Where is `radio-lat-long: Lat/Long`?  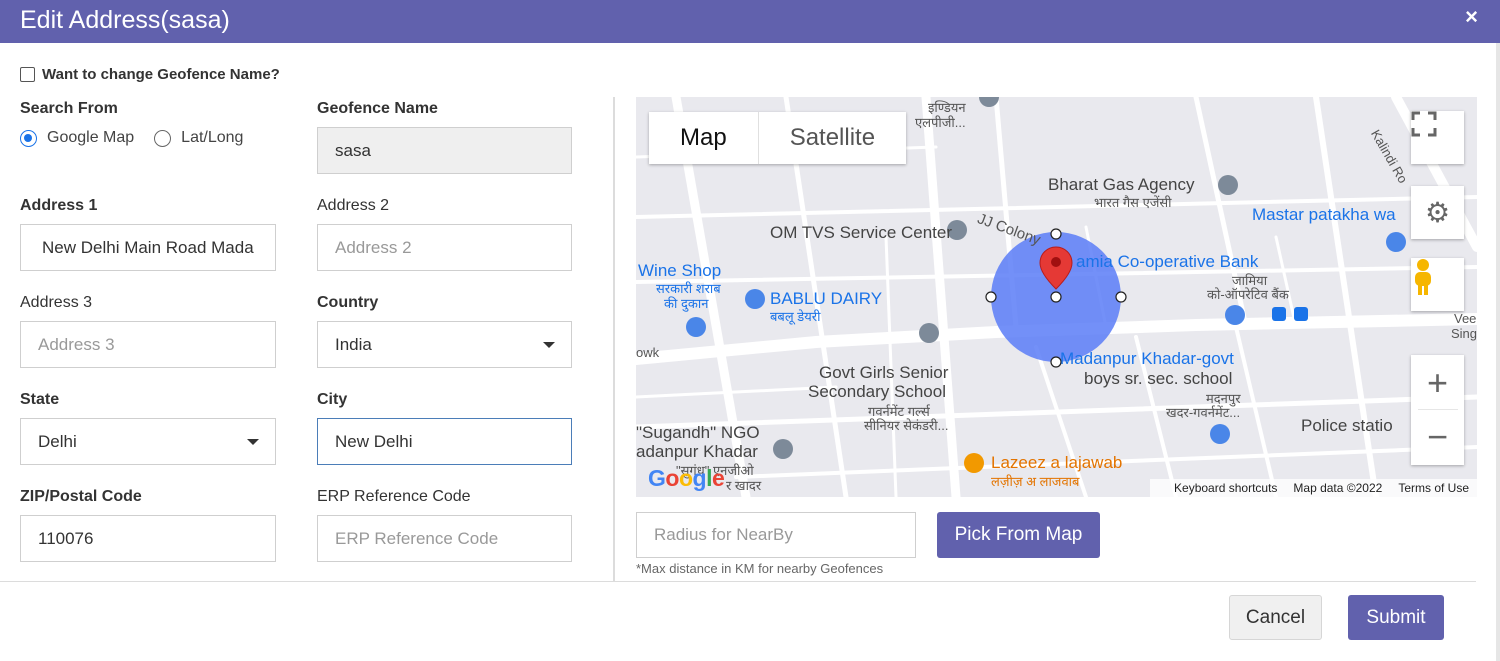
radio-lat-long: Lat/Long is located at coordinates (198, 138).